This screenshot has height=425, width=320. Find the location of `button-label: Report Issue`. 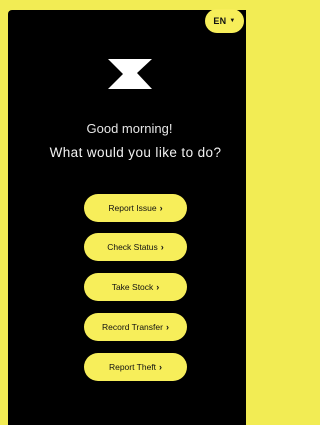

button-label: Report Issue is located at coordinates (132, 208).